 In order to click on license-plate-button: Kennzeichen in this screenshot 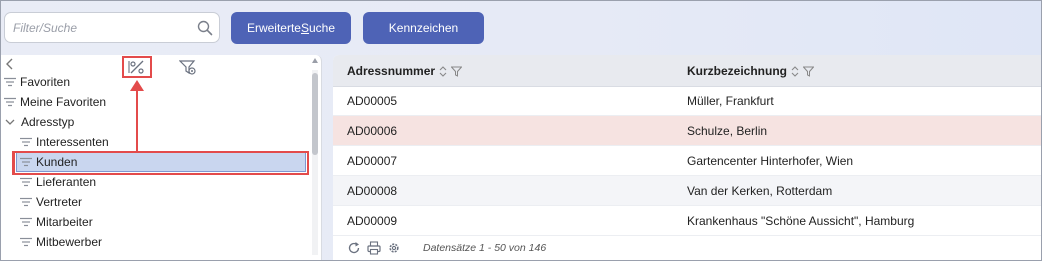, I will do `click(423, 28)`.